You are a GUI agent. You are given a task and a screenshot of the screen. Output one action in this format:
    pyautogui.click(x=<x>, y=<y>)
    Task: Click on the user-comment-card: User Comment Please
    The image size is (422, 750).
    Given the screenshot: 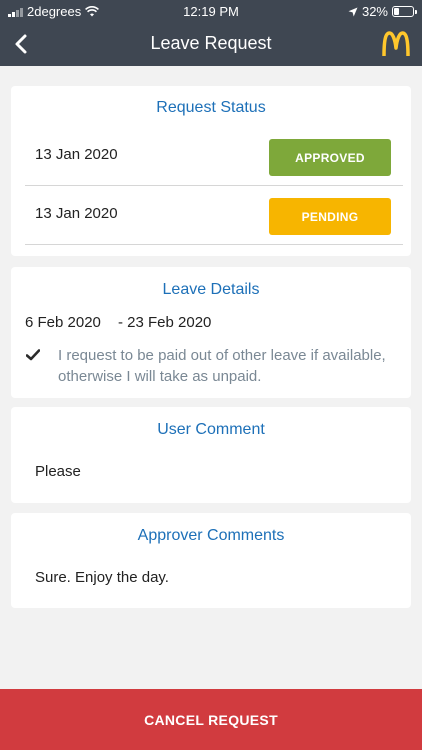 What is the action you would take?
    pyautogui.click(x=211, y=455)
    